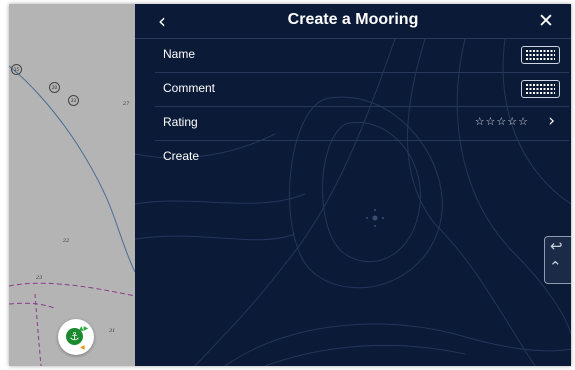  Describe the element at coordinates (39, 278) in the screenshot. I see `depth-label: 23` at that location.